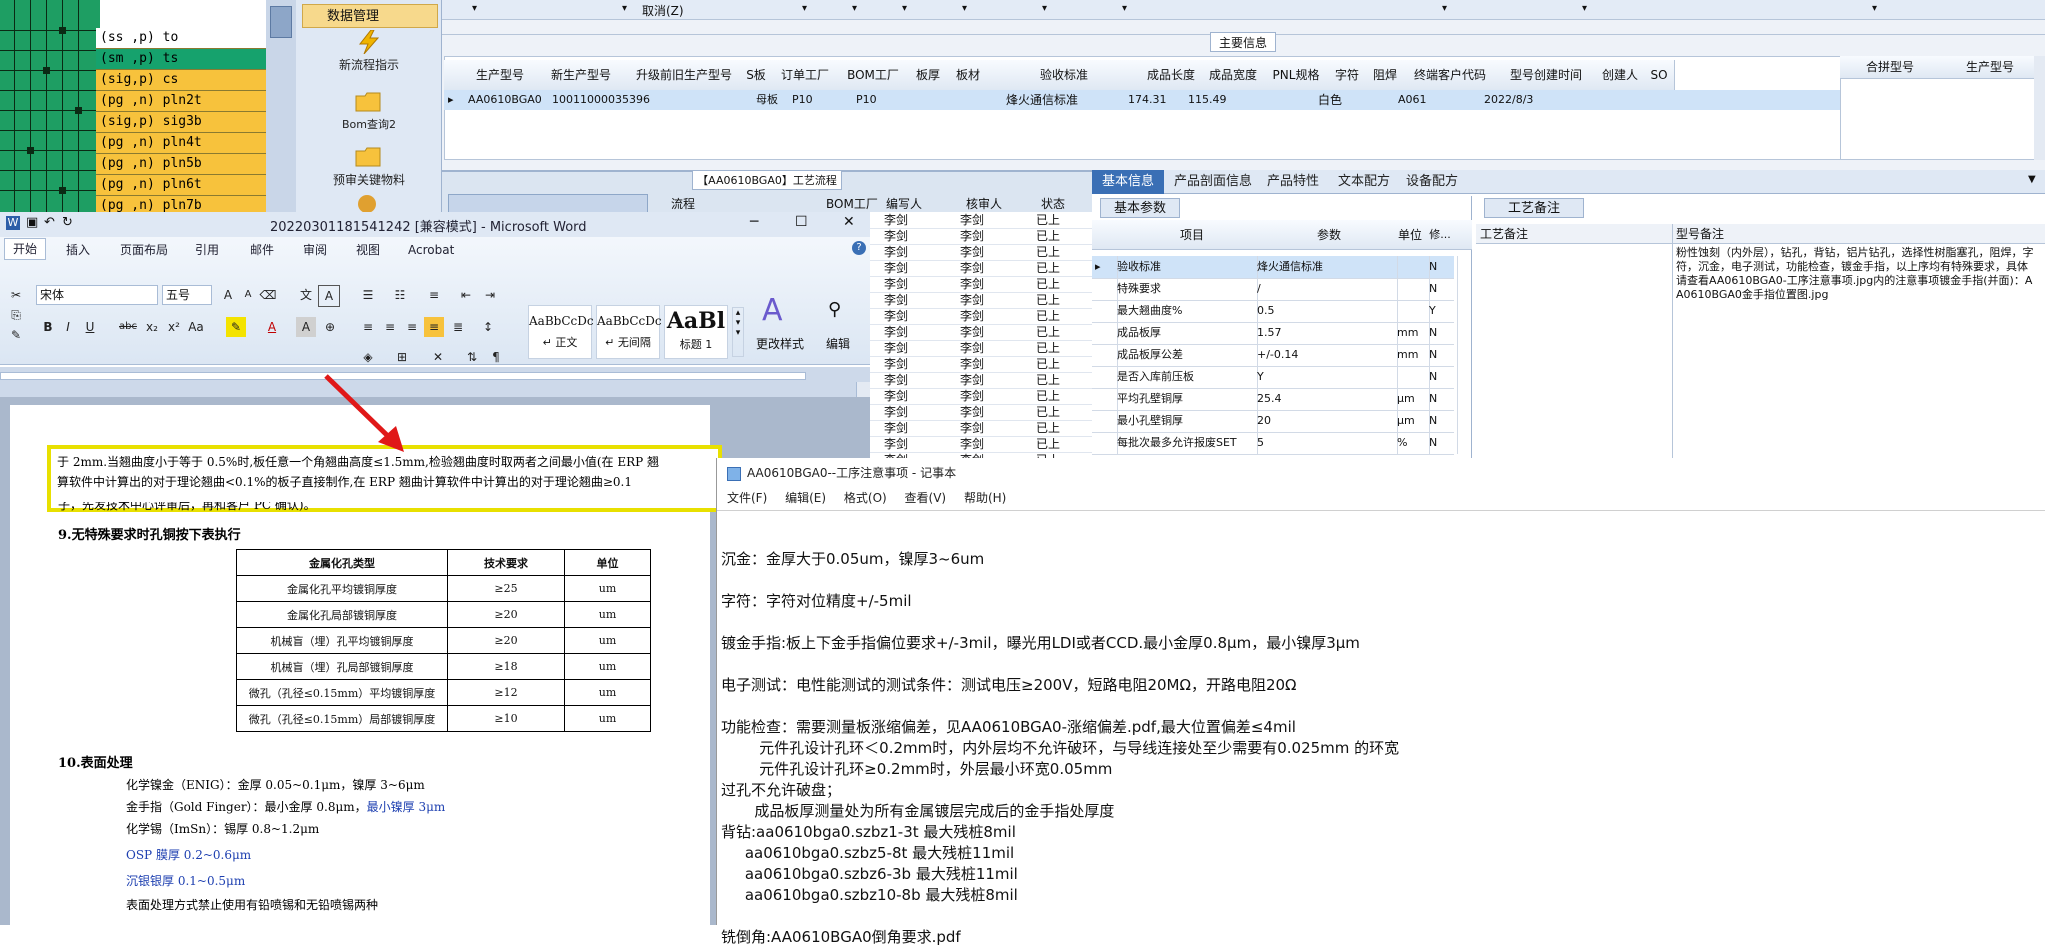 This screenshot has width=2045, height=948. Describe the element at coordinates (187, 295) in the screenshot. I see `font-size-select: 五号` at that location.